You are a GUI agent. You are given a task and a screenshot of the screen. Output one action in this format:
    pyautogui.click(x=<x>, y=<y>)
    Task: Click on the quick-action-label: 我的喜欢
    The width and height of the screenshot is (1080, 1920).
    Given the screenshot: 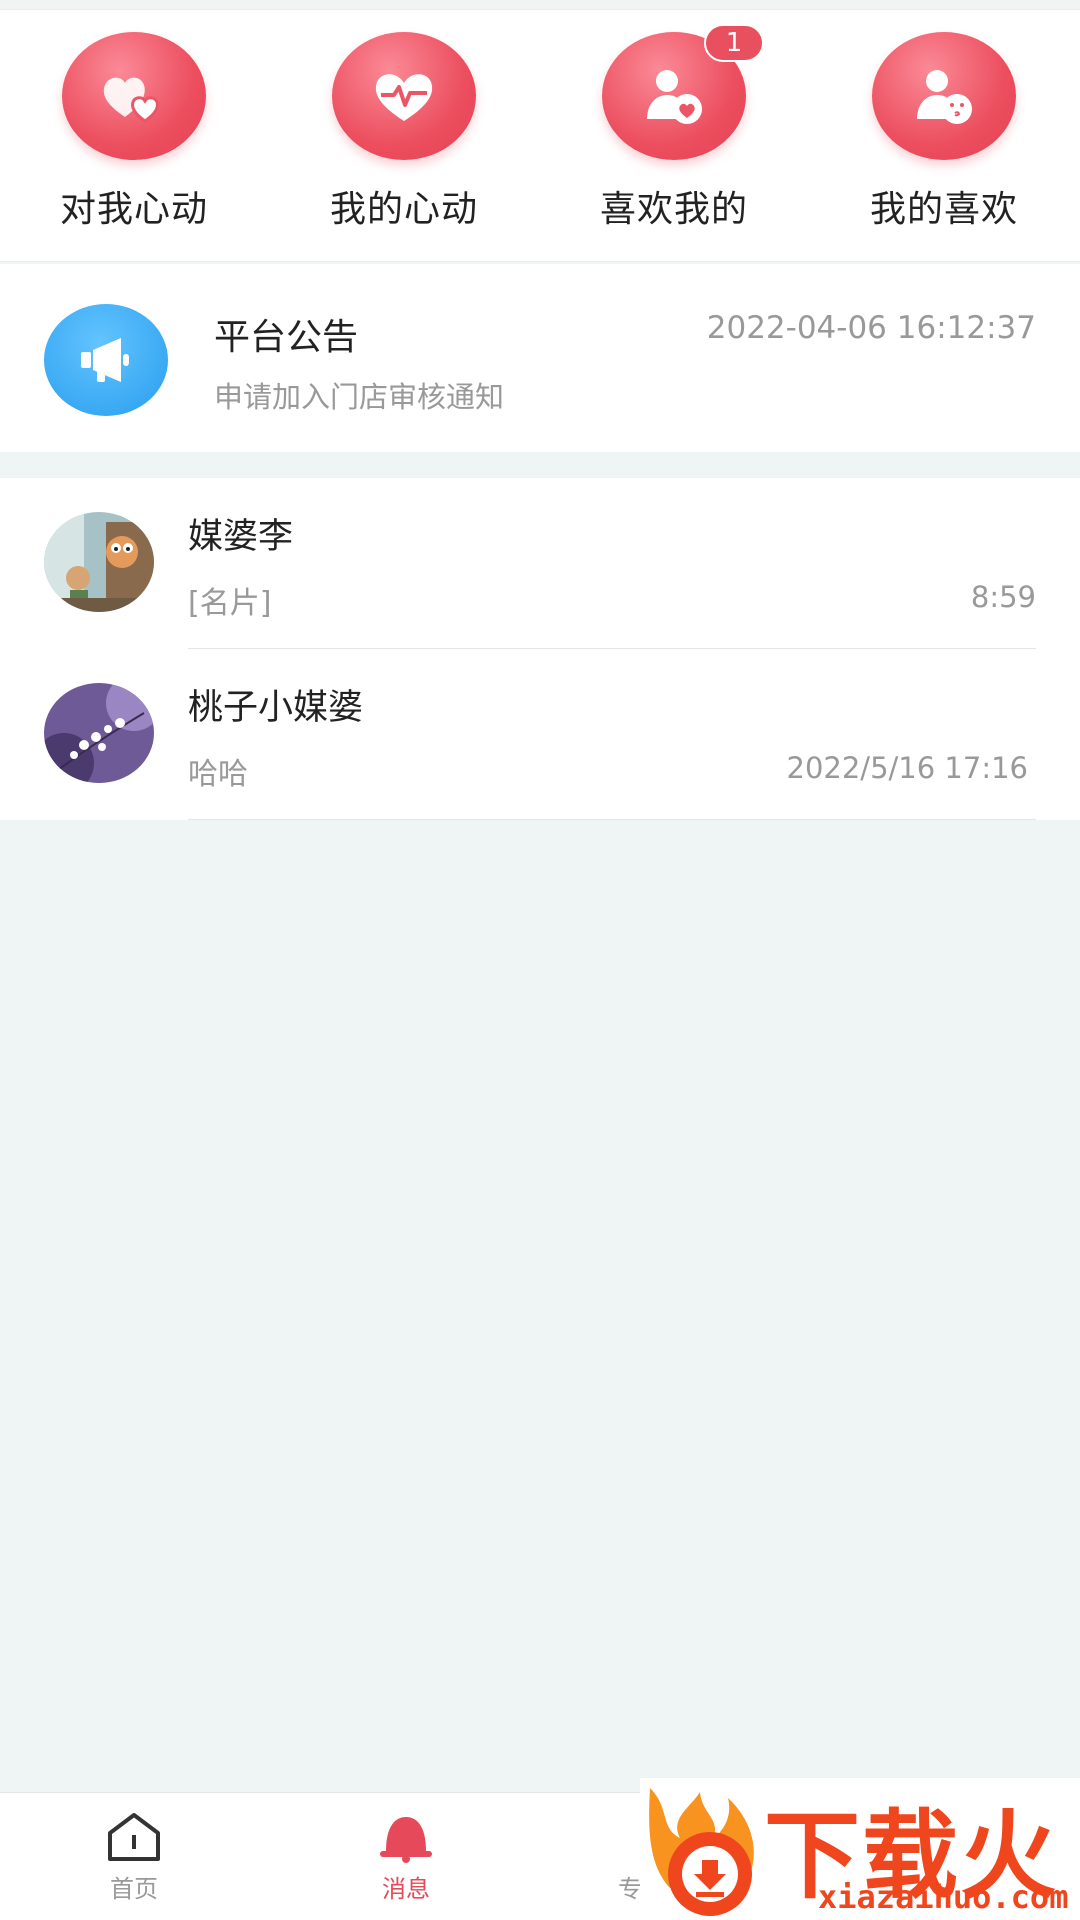 What is the action you would take?
    pyautogui.click(x=943, y=209)
    